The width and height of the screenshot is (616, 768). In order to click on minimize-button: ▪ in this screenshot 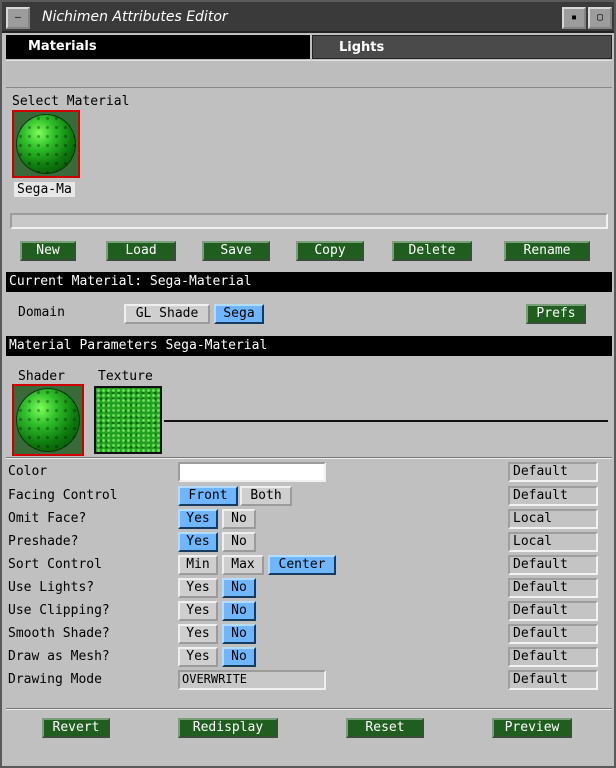, I will do `click(574, 18)`.